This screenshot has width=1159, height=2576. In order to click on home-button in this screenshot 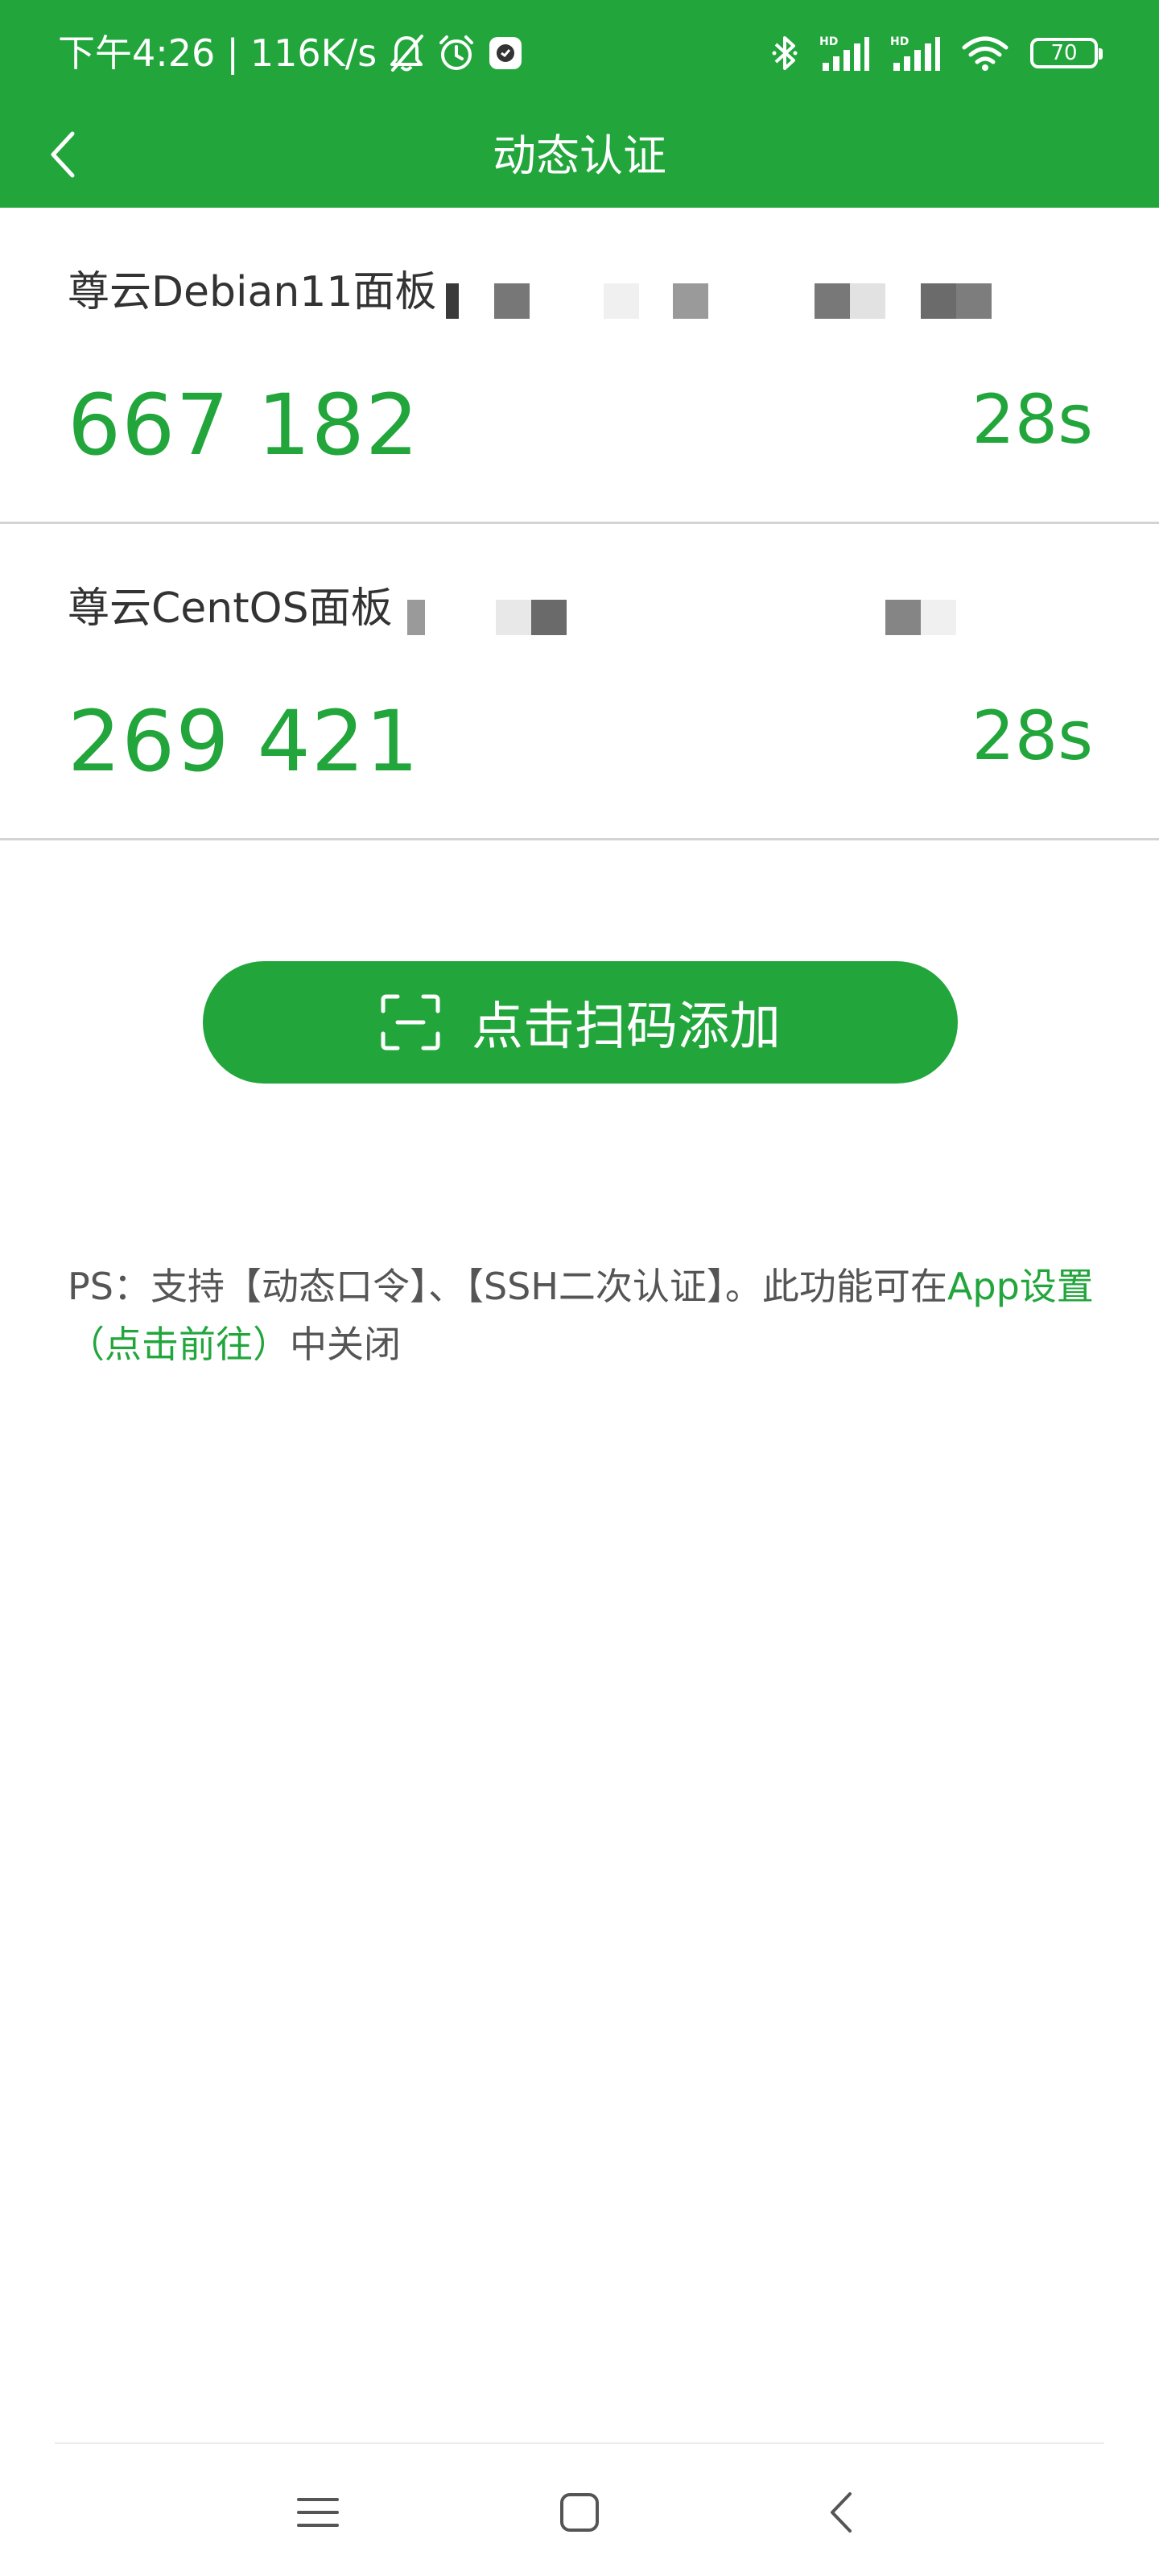, I will do `click(579, 2512)`.